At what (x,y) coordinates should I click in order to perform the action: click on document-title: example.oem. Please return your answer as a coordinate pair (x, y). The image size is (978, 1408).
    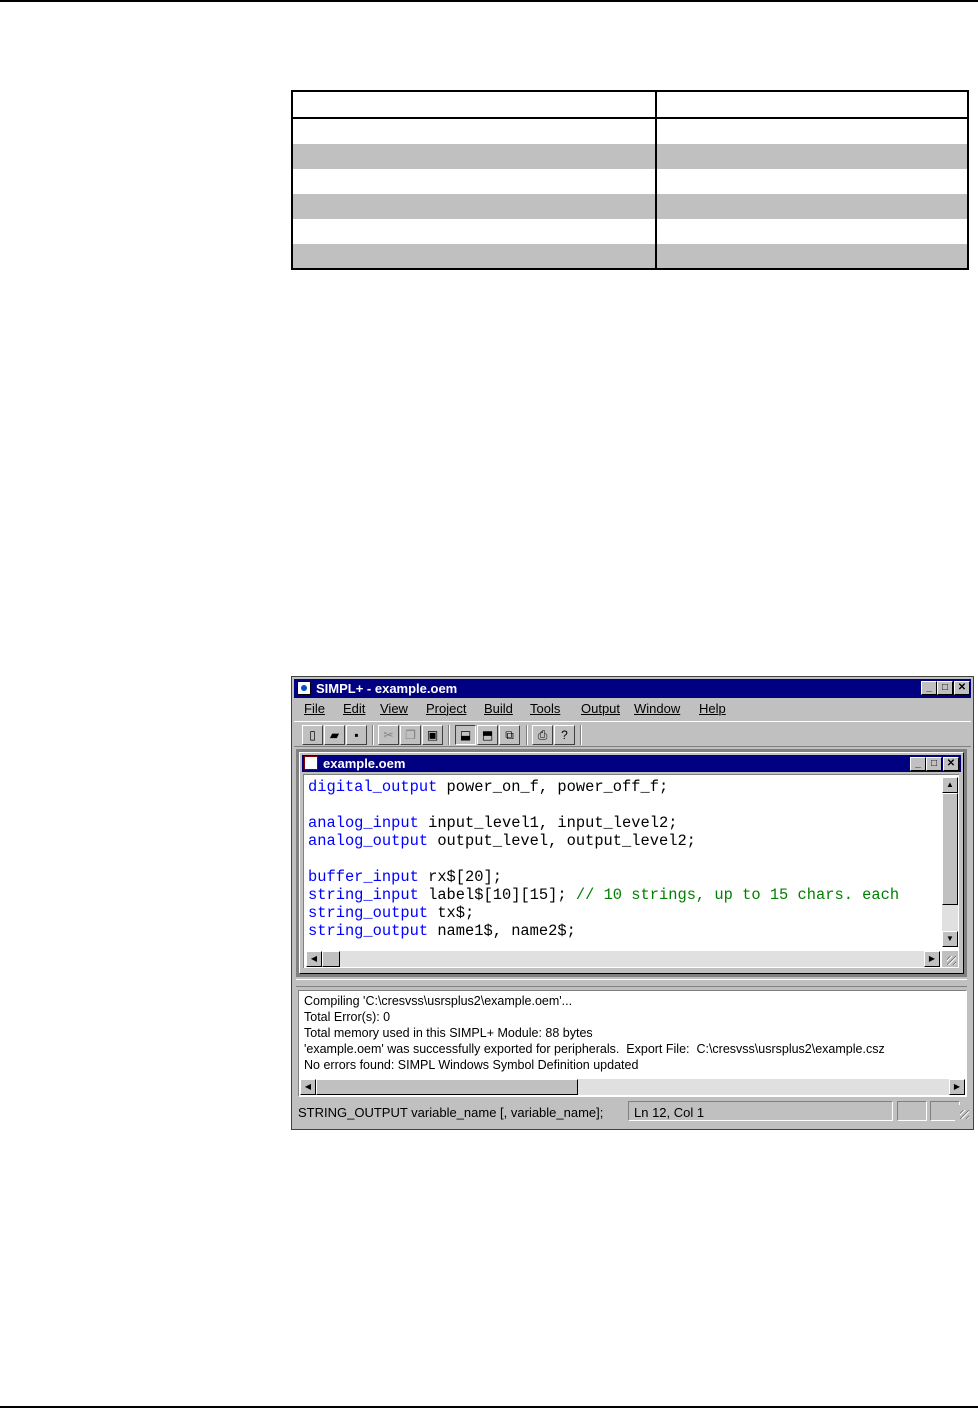
    Looking at the image, I should click on (364, 763).